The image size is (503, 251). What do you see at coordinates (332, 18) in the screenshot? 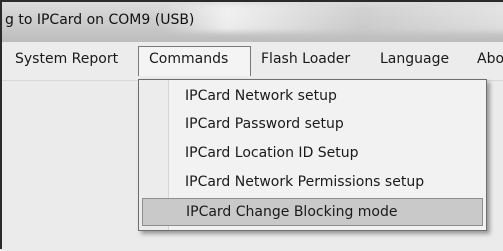
I see `title-bar-blur` at bounding box center [332, 18].